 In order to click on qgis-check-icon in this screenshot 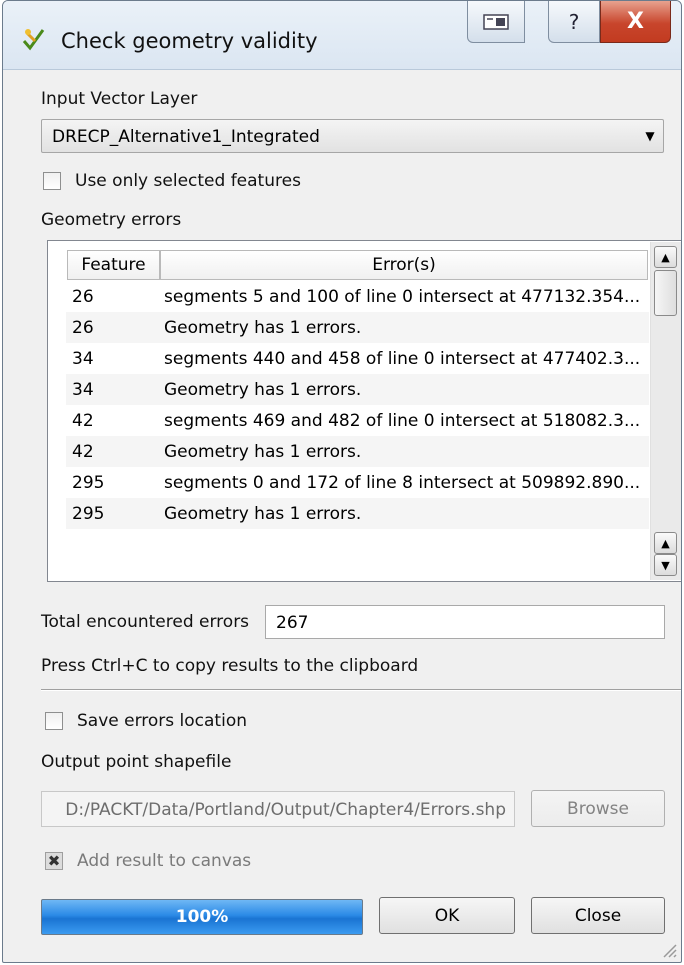, I will do `click(33, 40)`.